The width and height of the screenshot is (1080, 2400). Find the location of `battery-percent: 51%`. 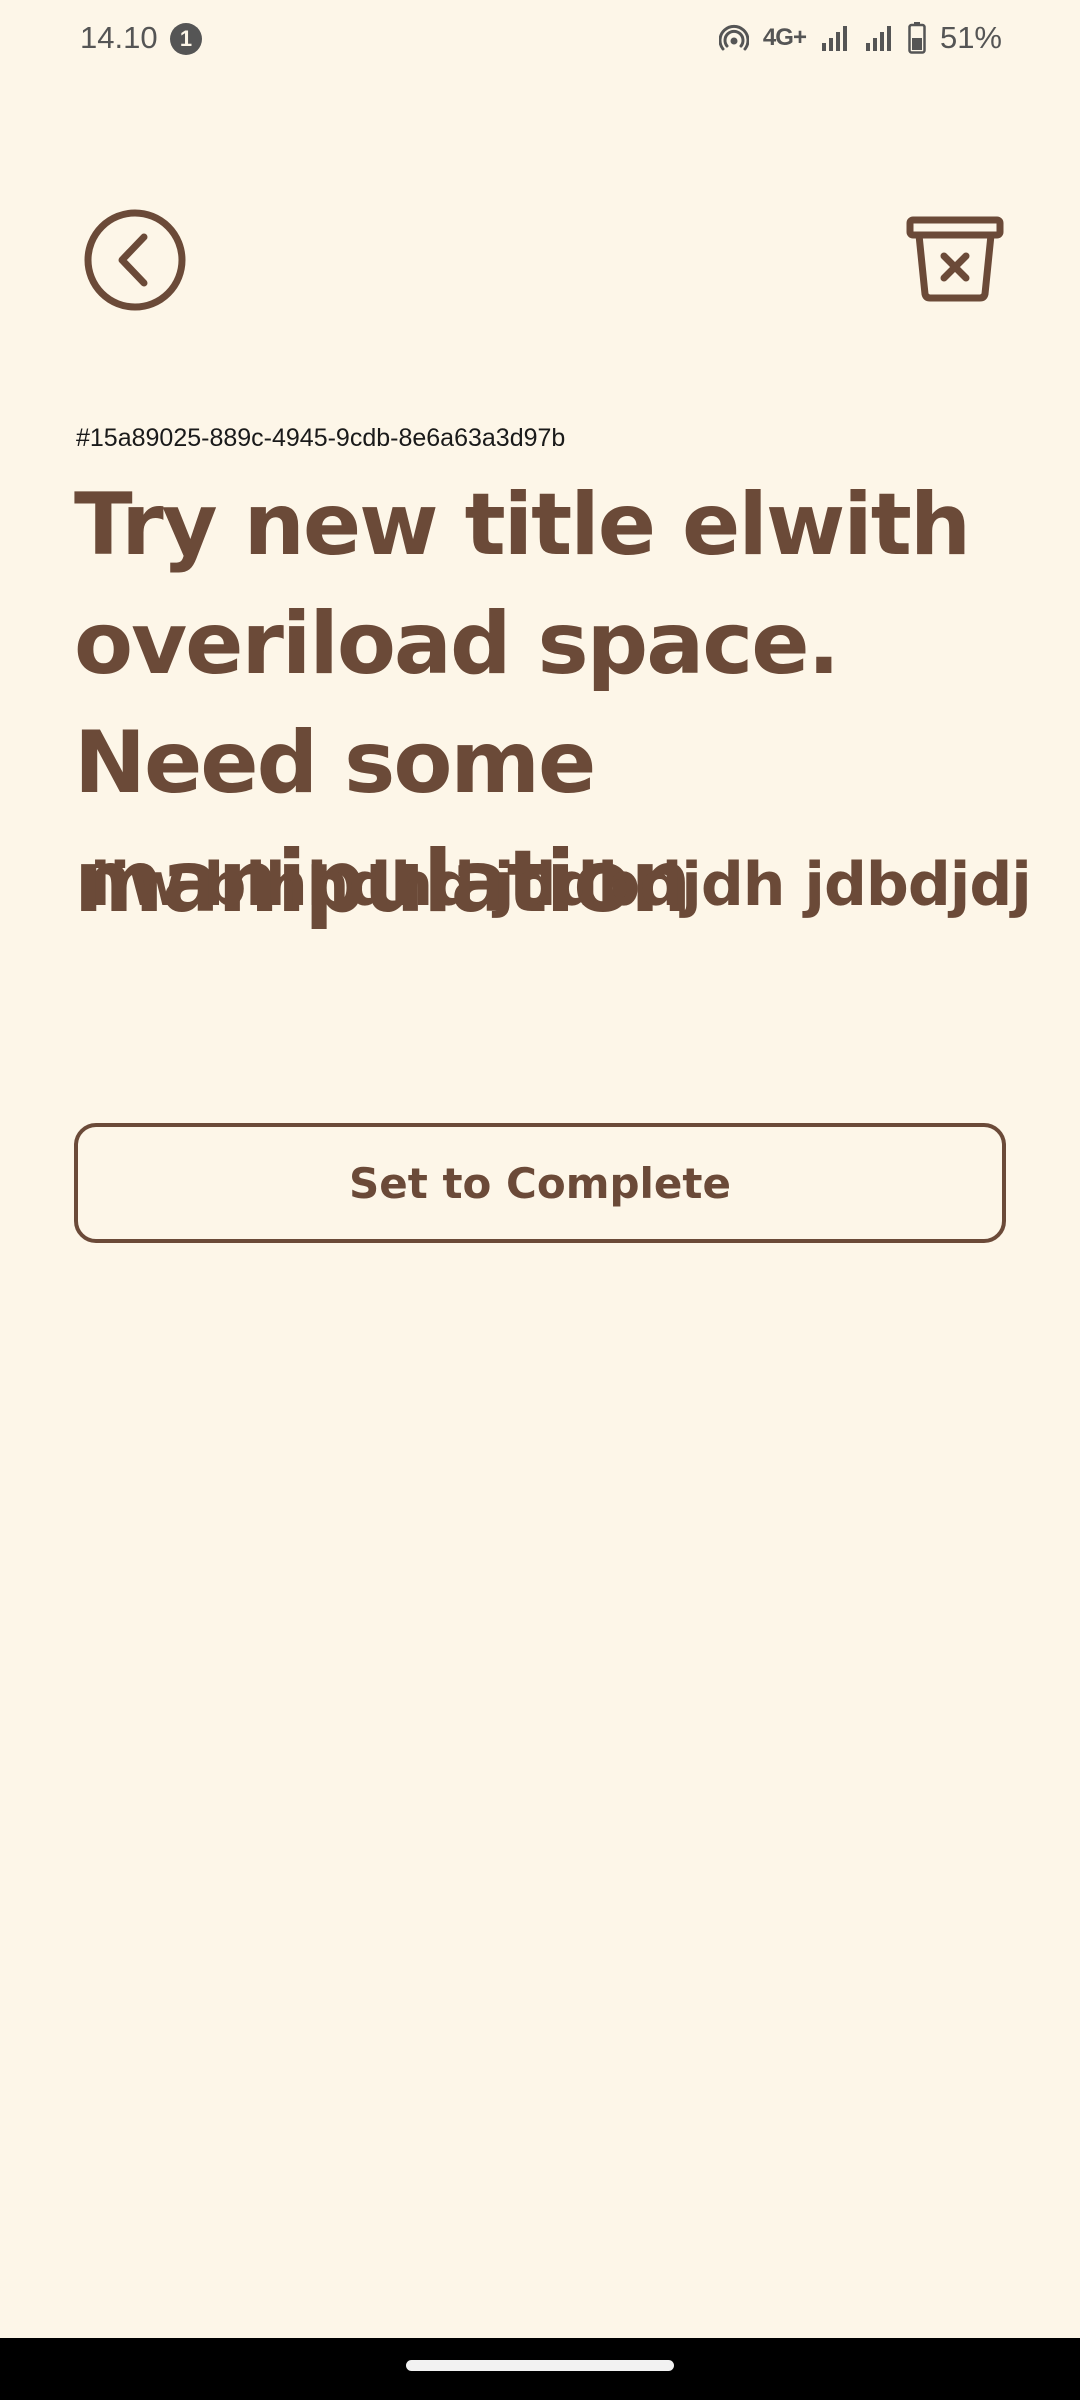

battery-percent: 51% is located at coordinates (970, 37).